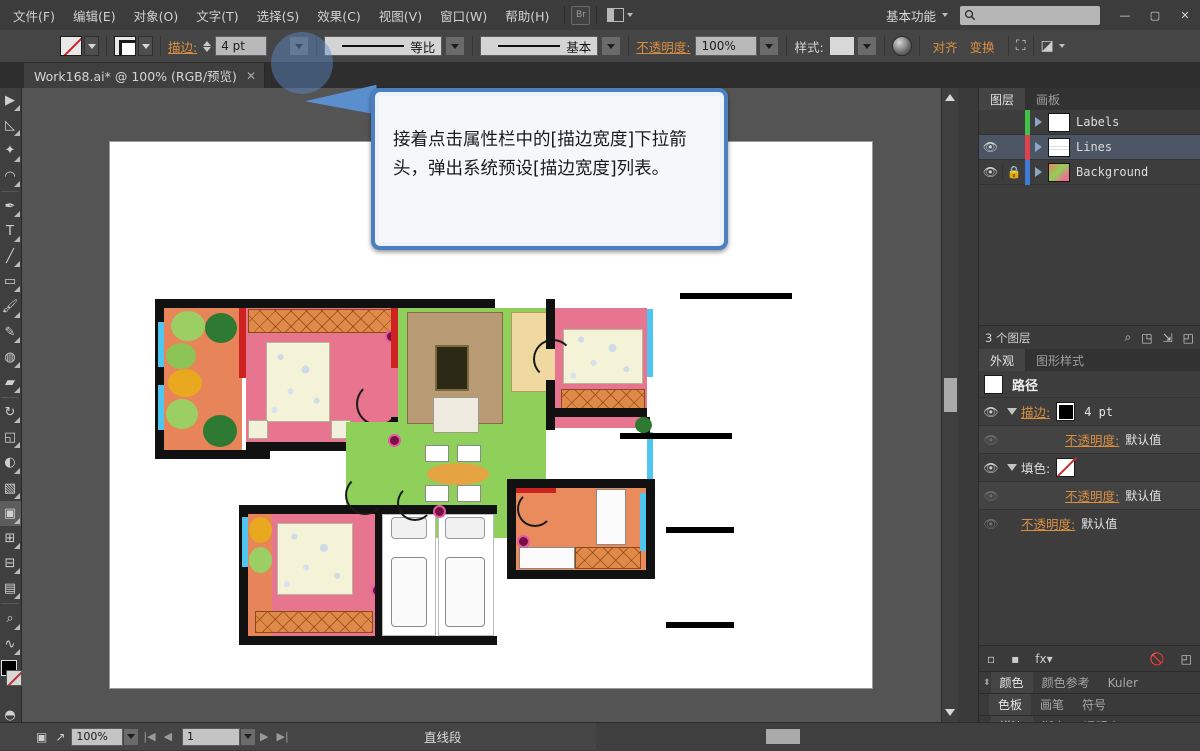  Describe the element at coordinates (1157, 659) in the screenshot. I see `clear-appearance-icon: 🚫` at that location.